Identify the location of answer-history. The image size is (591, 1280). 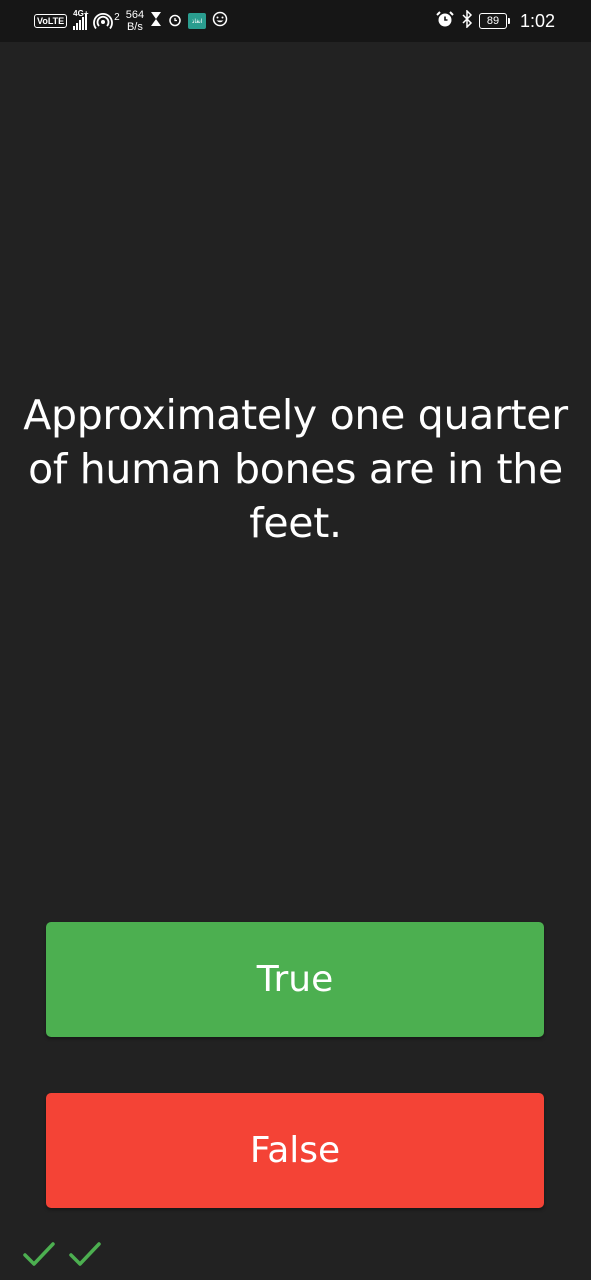
(62, 1256).